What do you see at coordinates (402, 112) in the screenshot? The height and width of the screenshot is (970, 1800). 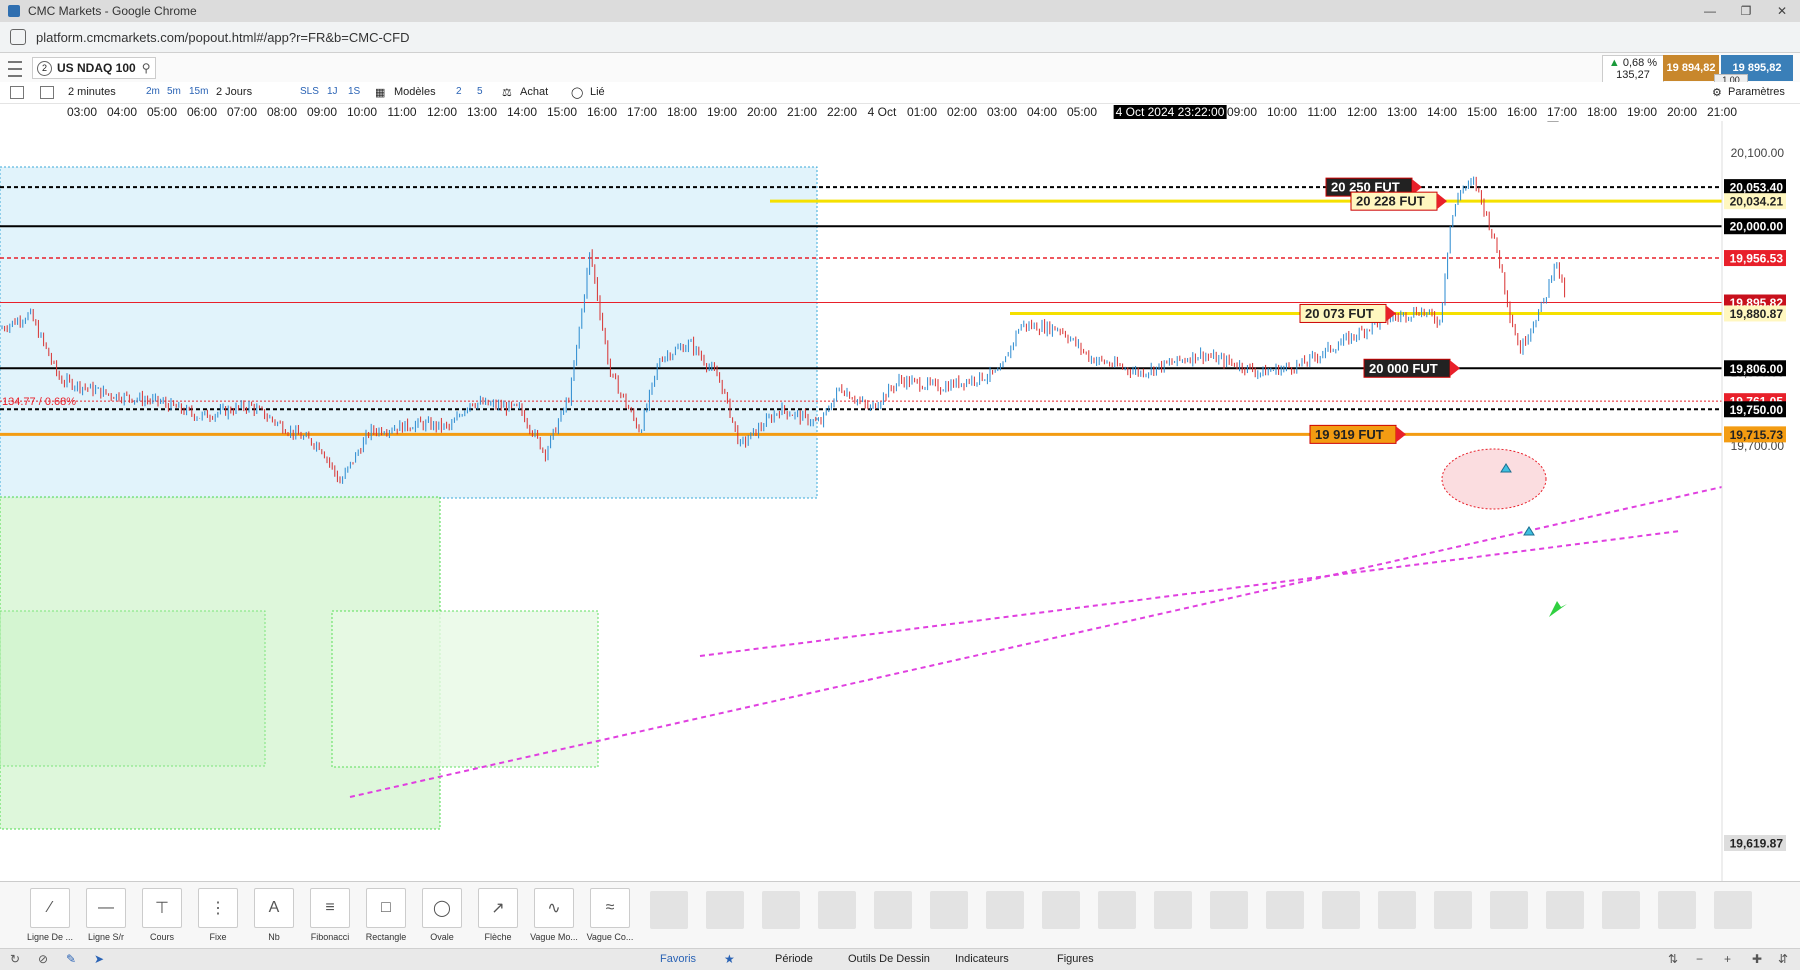 I see `time-tick-label: 11:00` at bounding box center [402, 112].